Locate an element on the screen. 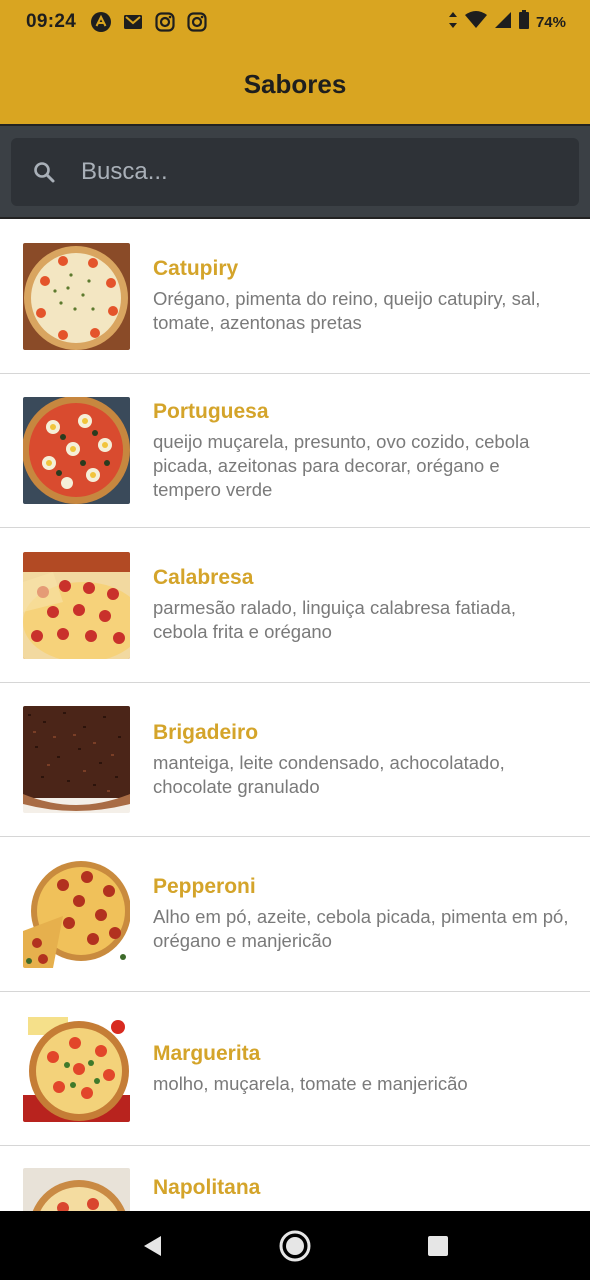 This screenshot has width=590, height=1280. app-bar: Sabores is located at coordinates (295, 84).